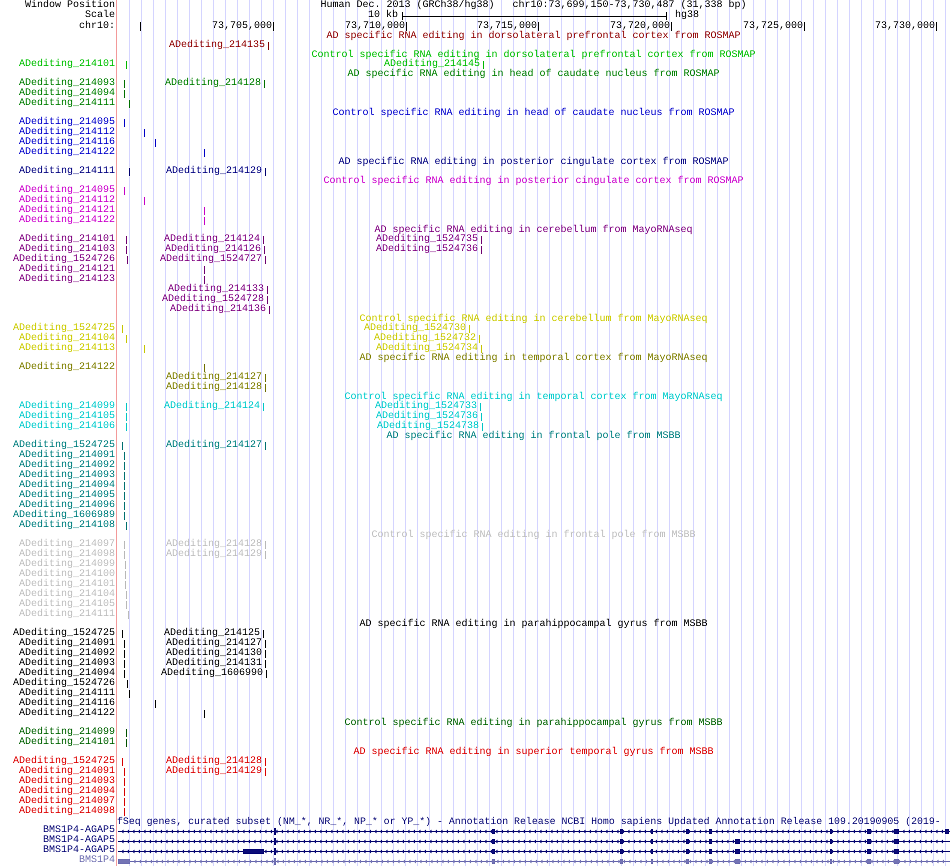 The height and width of the screenshot is (866, 950). What do you see at coordinates (212, 250) in the screenshot?
I see `feature-label: ADediting_214126` at bounding box center [212, 250].